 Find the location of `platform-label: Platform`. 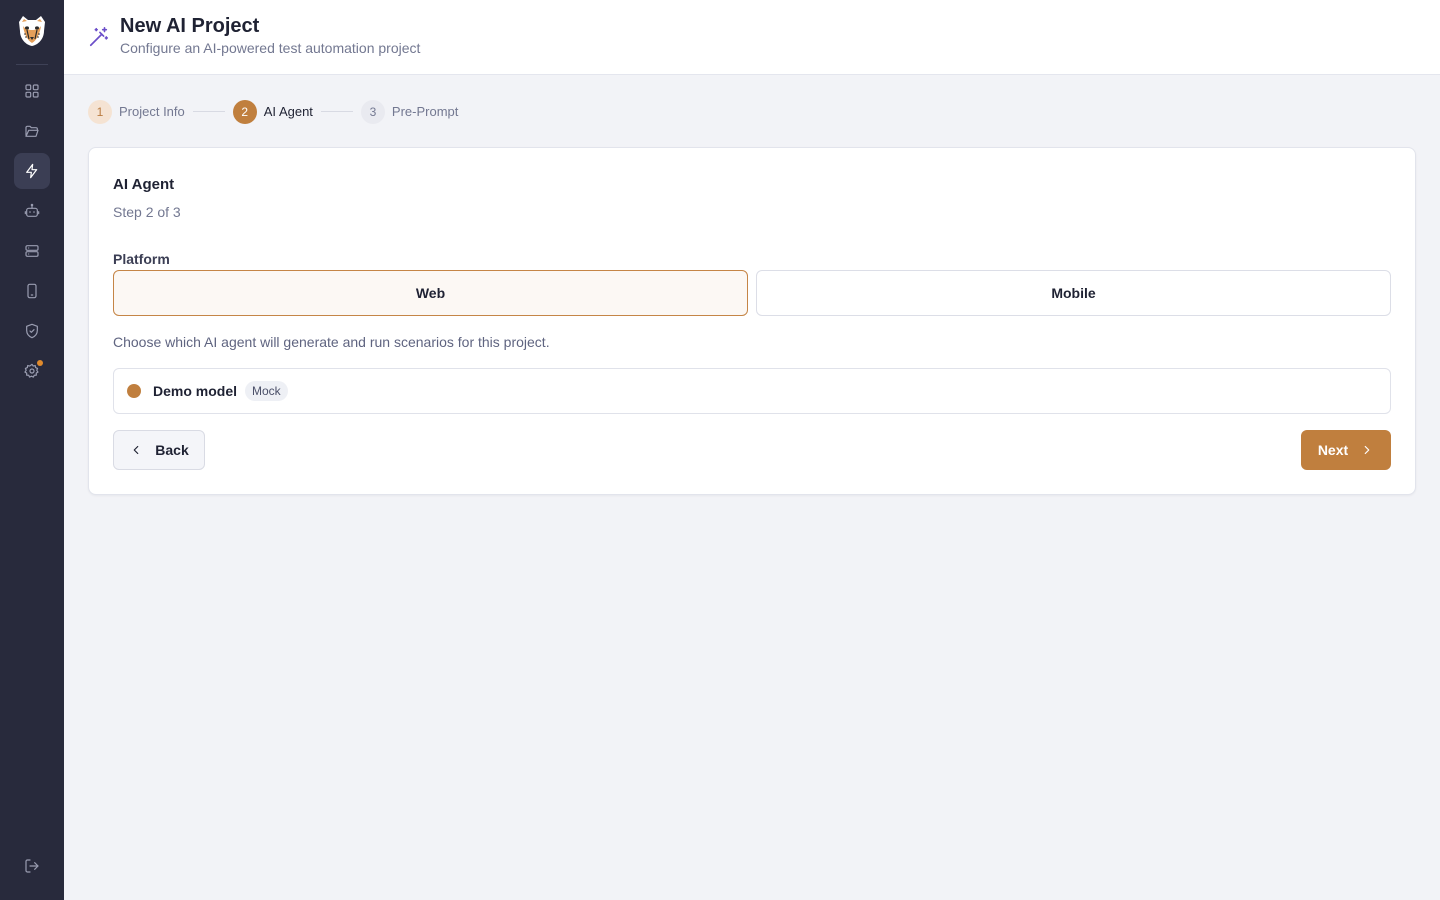

platform-label: Platform is located at coordinates (141, 259).